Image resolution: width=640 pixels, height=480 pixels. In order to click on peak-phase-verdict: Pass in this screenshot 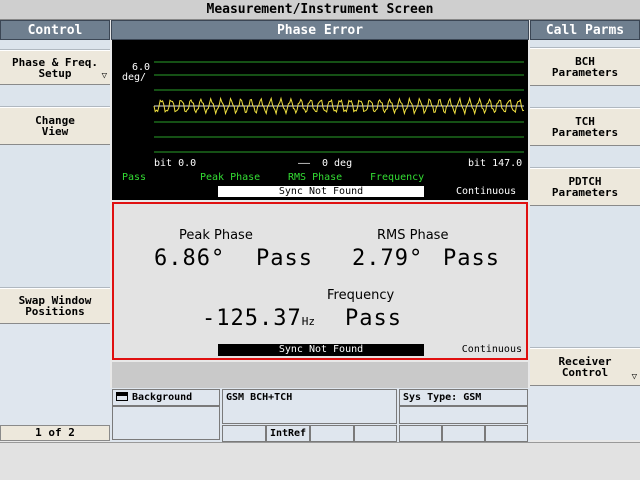, I will do `click(284, 258)`.